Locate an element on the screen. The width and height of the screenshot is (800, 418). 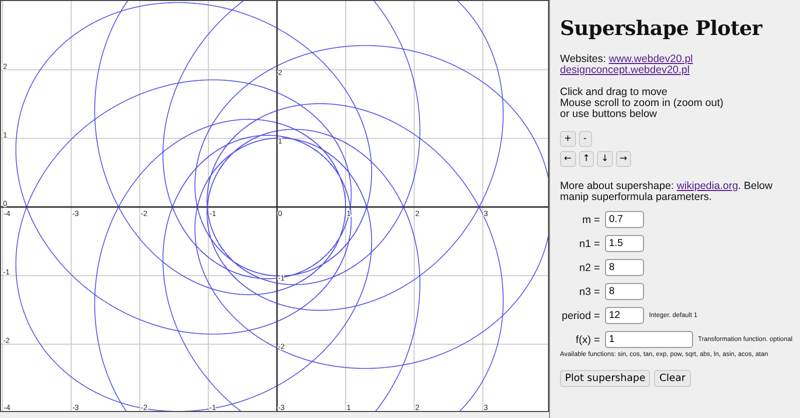
instruction-text: Click and drag to move is located at coordinates (614, 92).